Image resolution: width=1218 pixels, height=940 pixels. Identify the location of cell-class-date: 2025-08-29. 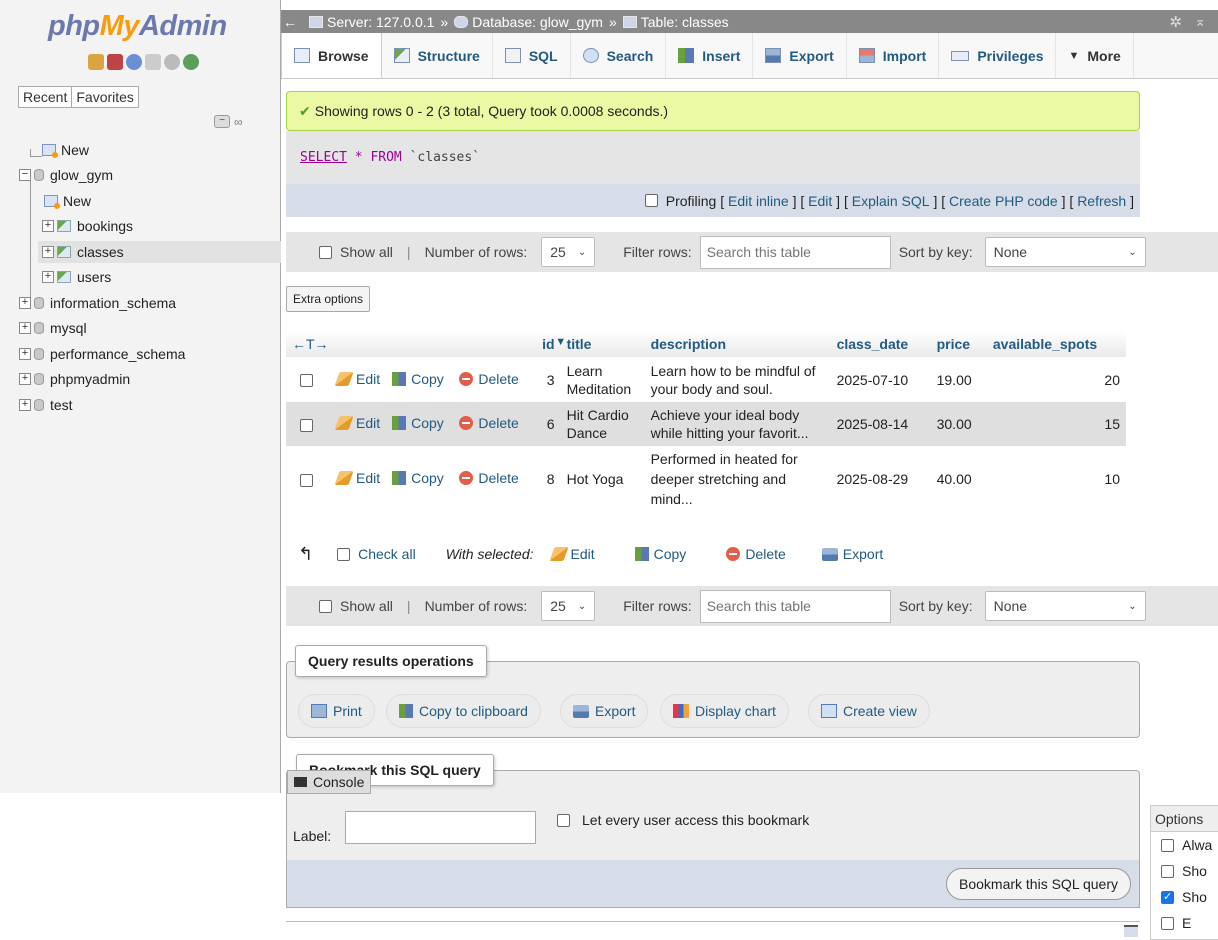
(880, 479).